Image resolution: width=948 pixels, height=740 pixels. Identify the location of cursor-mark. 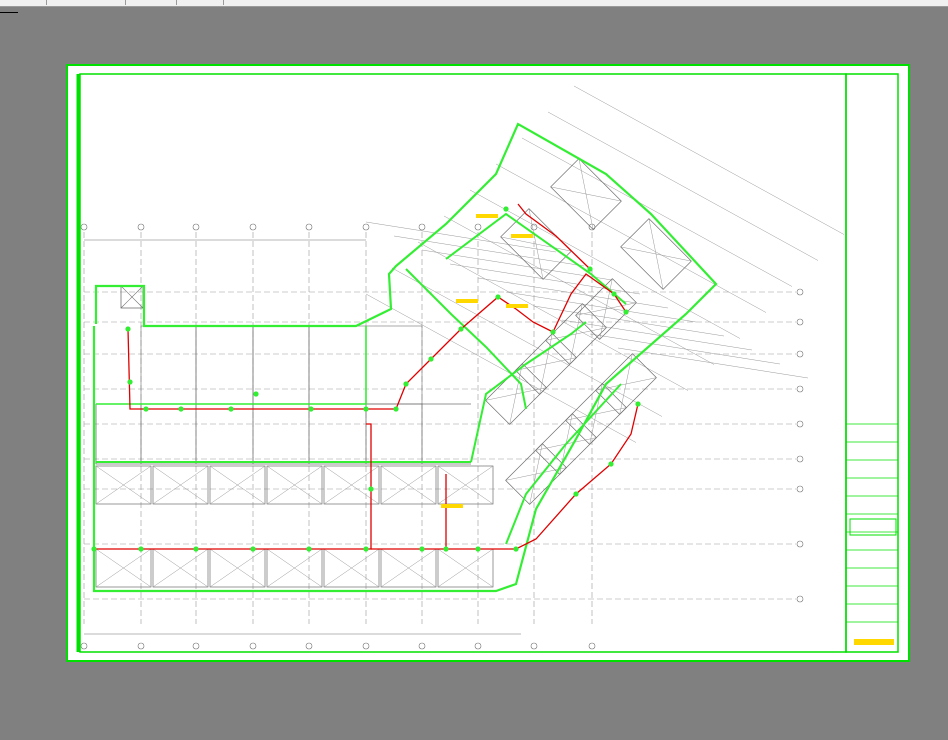
(9, 12).